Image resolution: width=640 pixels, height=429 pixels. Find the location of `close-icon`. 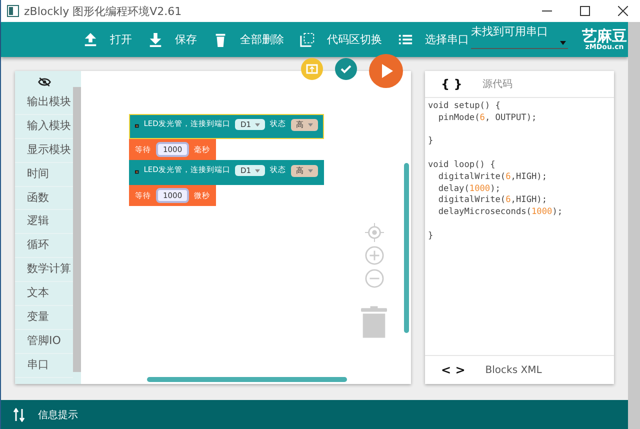

close-icon is located at coordinates (623, 11).